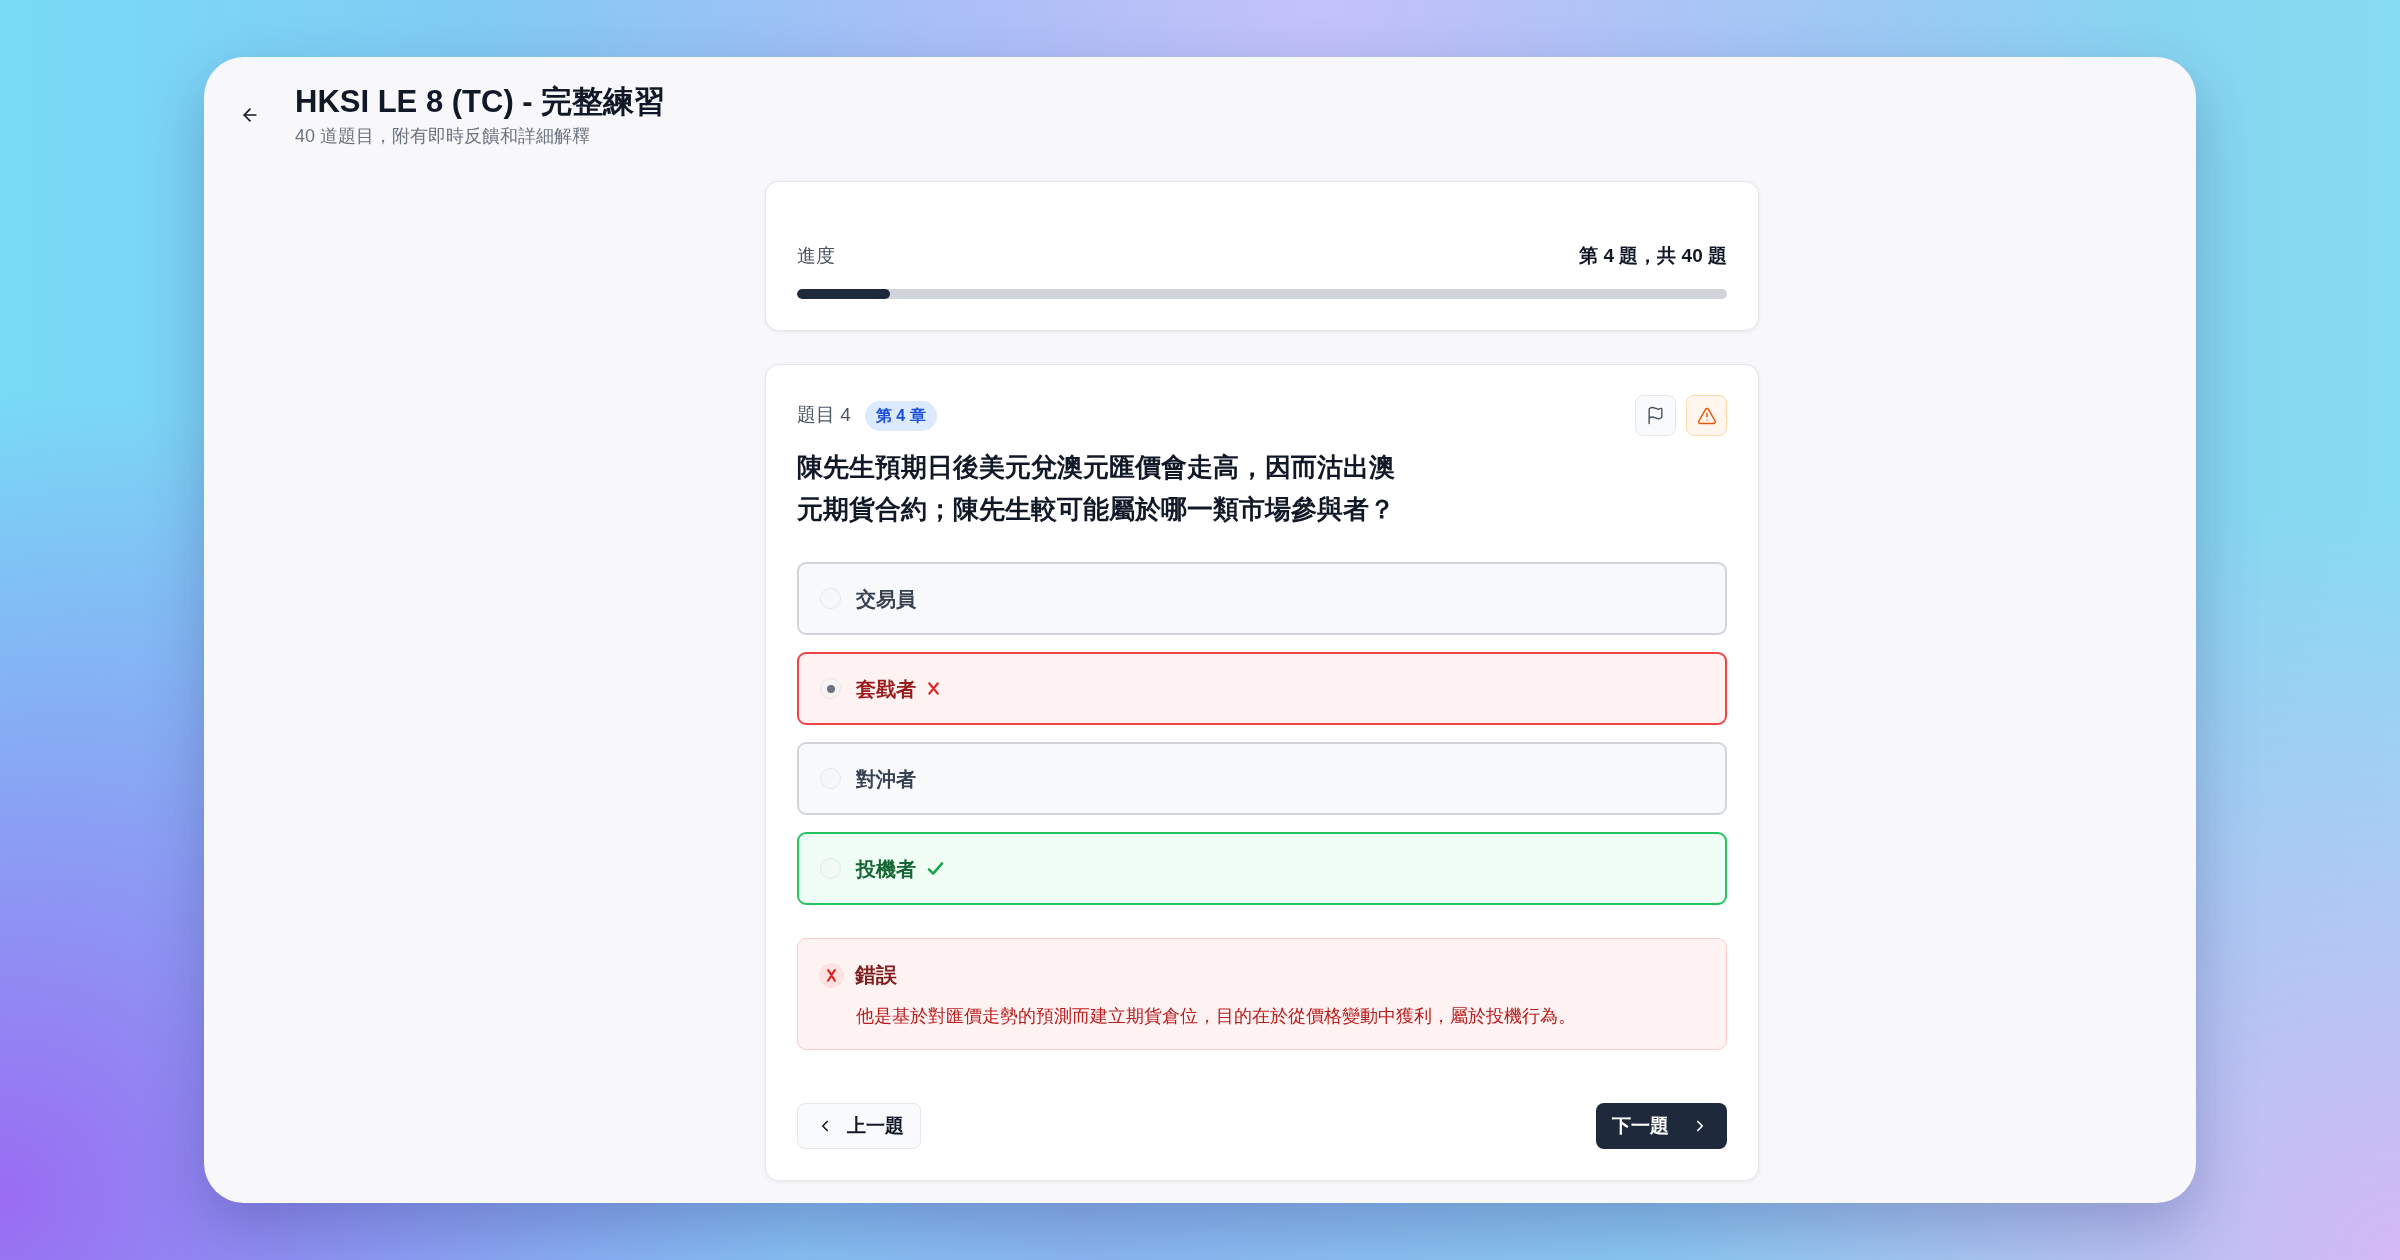 This screenshot has height=1260, width=2400. I want to click on progress-label: 進度, so click(816, 255).